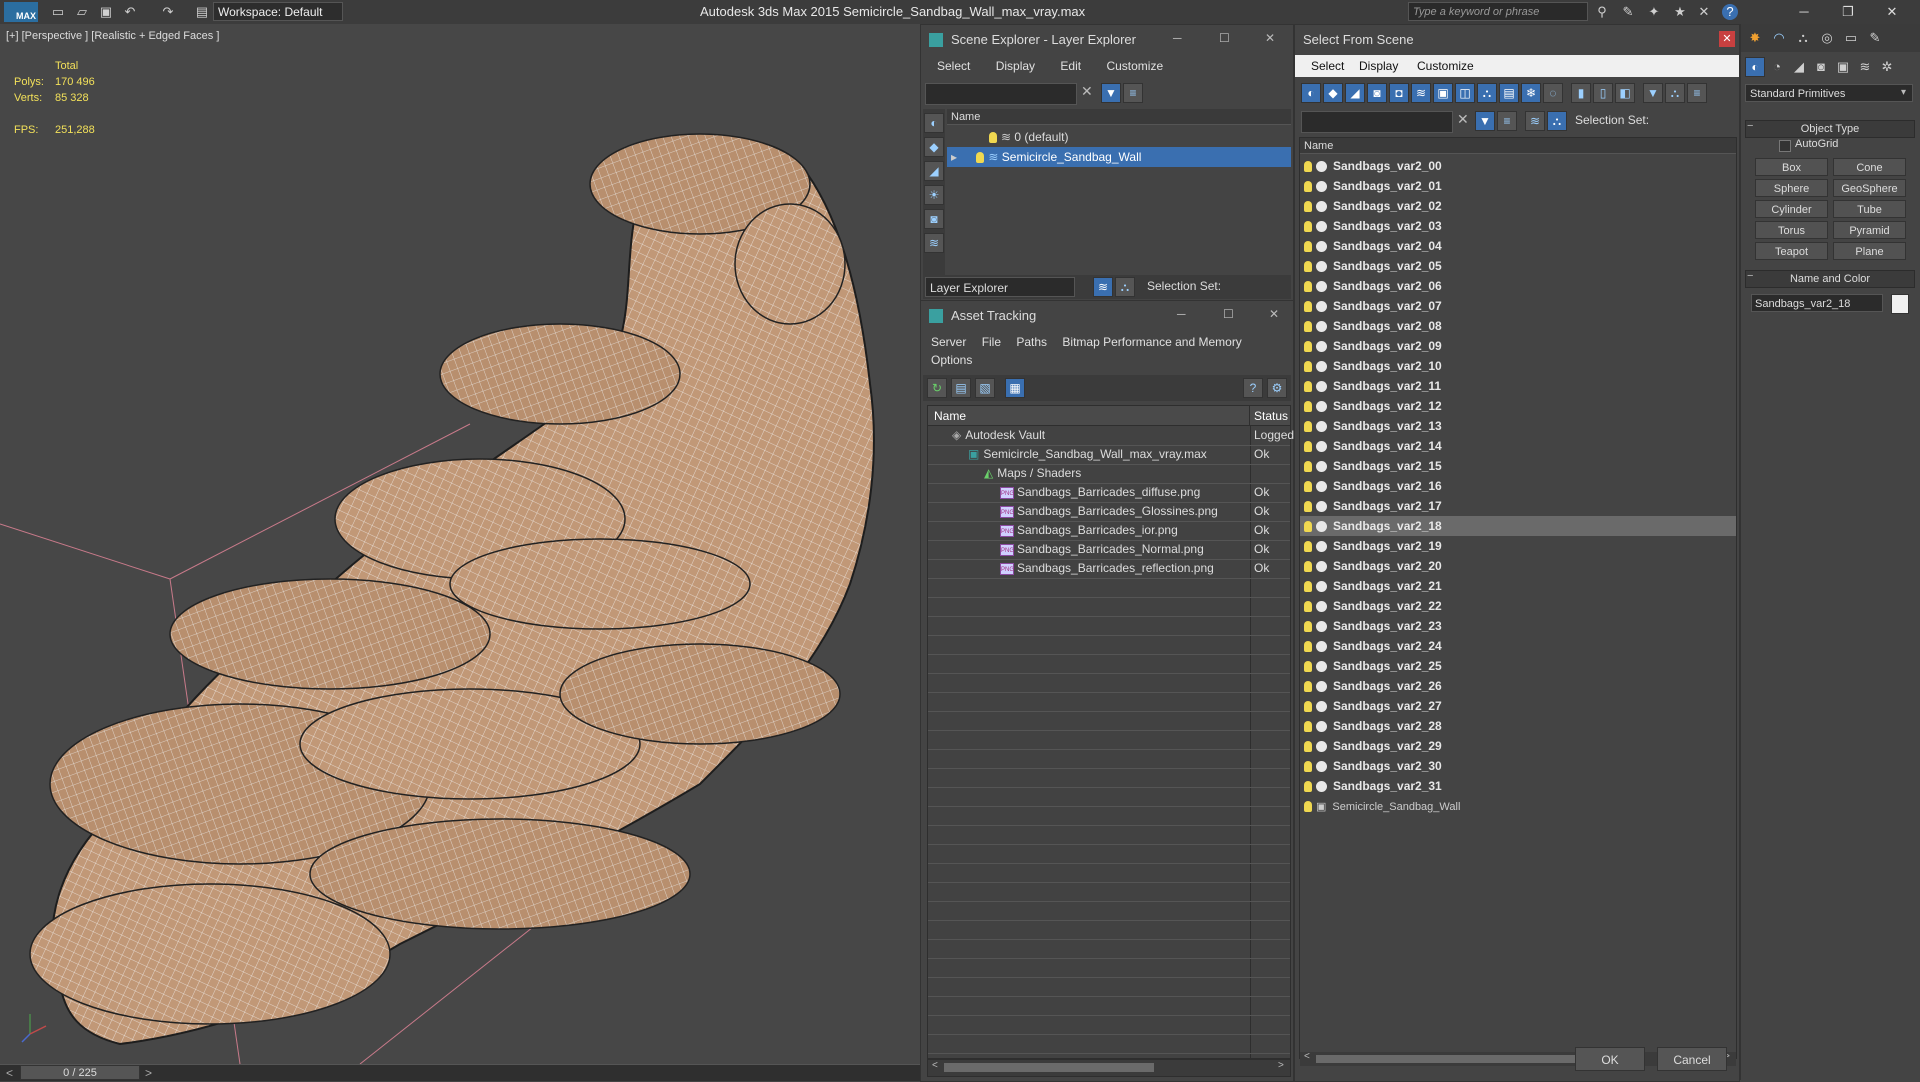  Describe the element at coordinates (1518, 546) in the screenshot. I see `object-row: Sandbags_var2_19` at that location.